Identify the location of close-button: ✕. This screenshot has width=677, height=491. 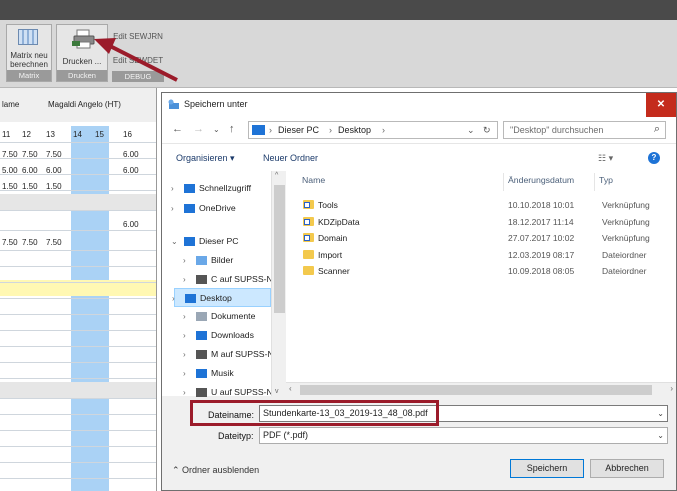
(661, 105).